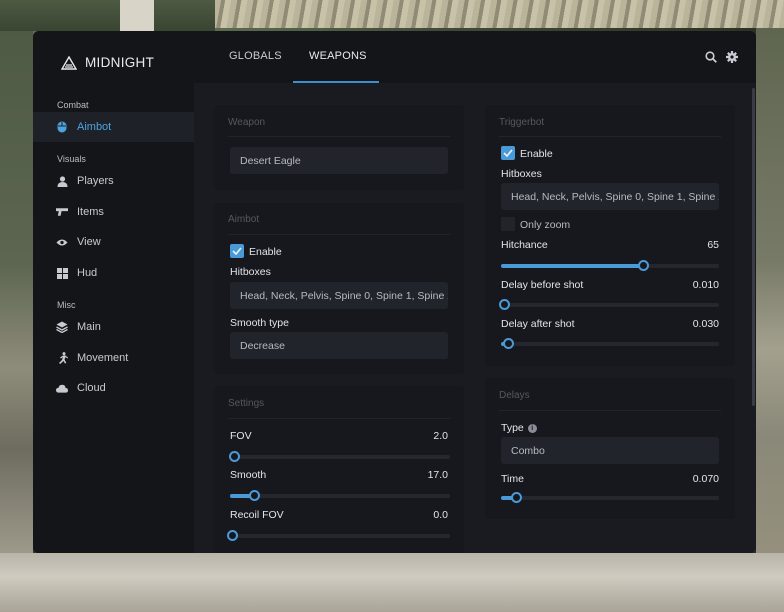  I want to click on running-icon, so click(62, 358).